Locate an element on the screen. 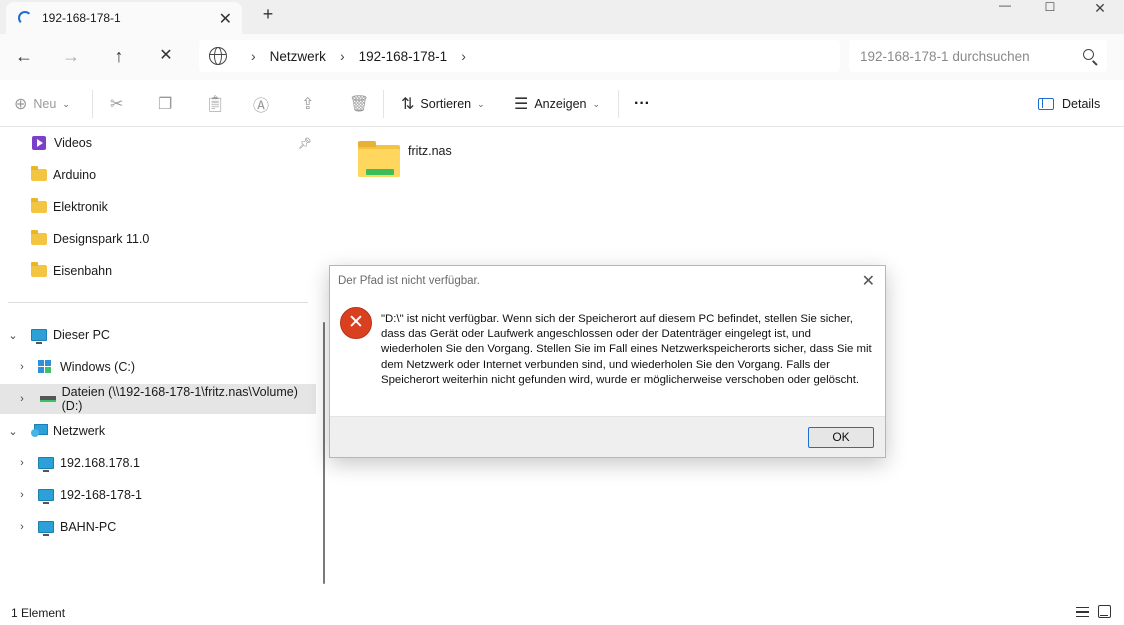  cut-button: ✂ is located at coordinates (119, 104).